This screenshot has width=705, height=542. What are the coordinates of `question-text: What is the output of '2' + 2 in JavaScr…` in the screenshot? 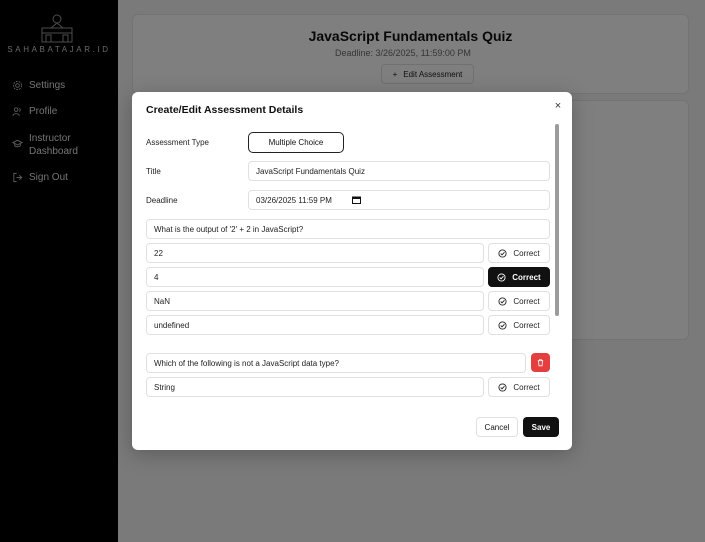 It's located at (229, 229).